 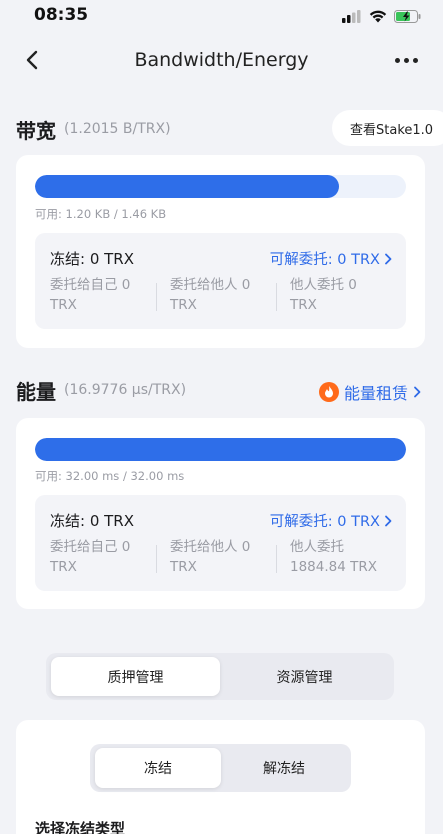 I want to click on energy-progress, so click(x=220, y=449).